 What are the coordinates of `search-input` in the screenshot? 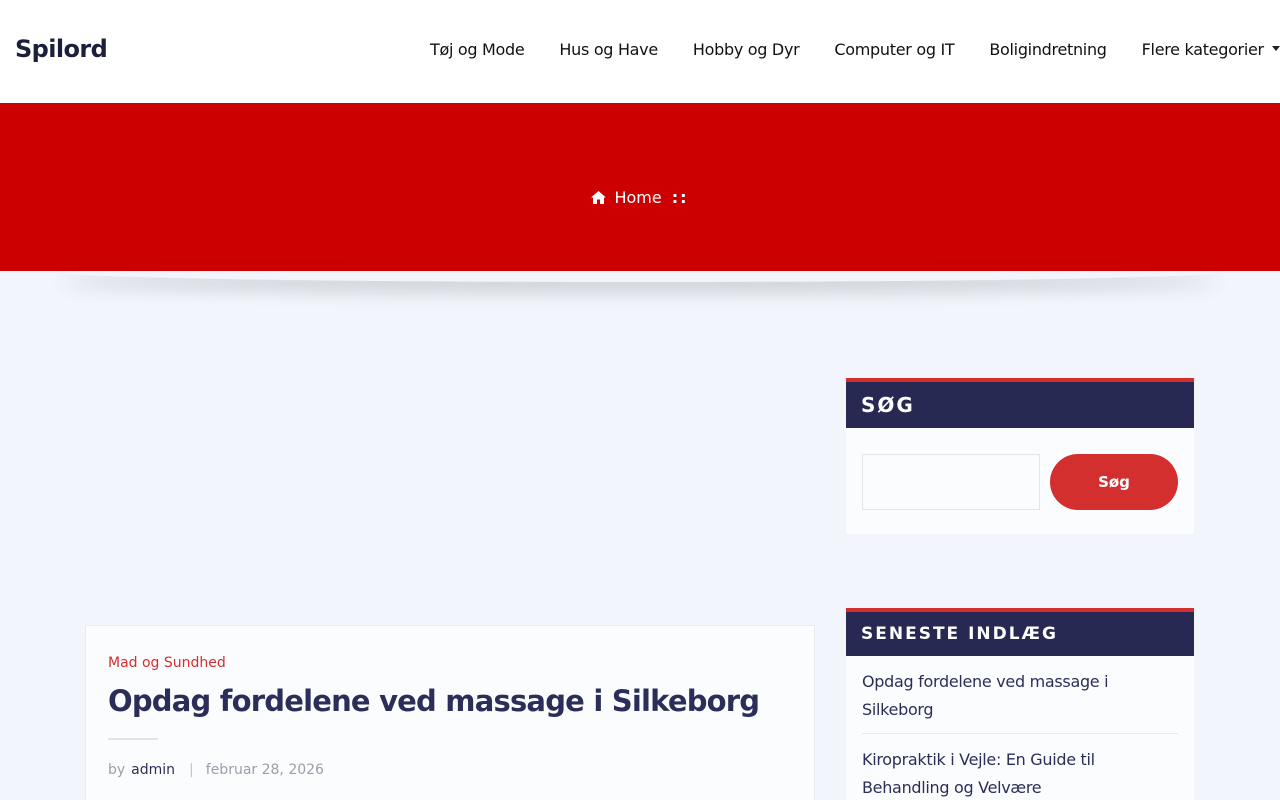 It's located at (951, 482).